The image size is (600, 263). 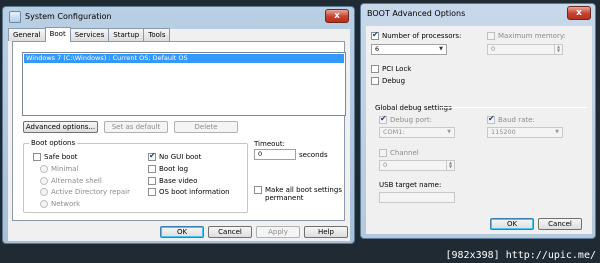 I want to click on title-bar: System Configuration x, so click(x=178, y=17).